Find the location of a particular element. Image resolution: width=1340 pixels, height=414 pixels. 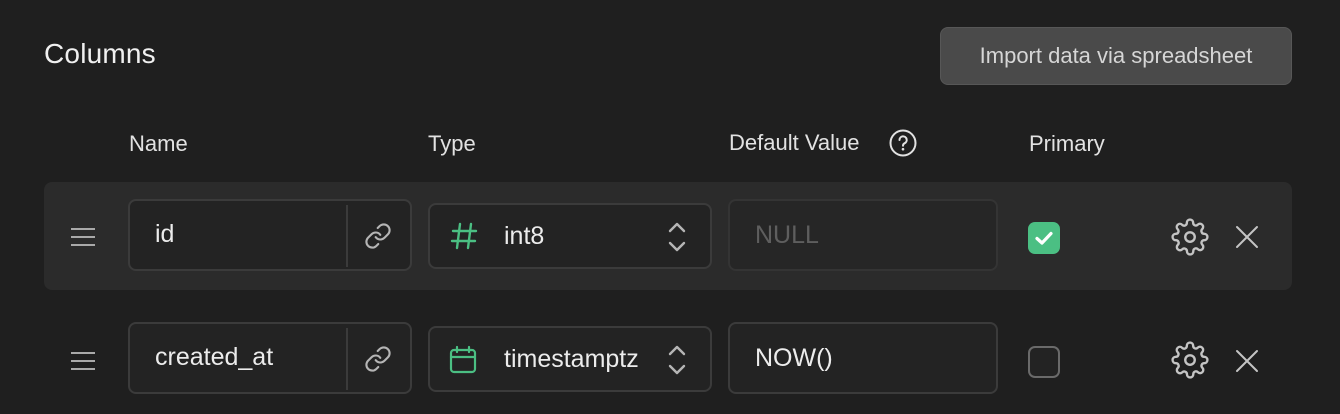

header-type: Type is located at coordinates (452, 143).